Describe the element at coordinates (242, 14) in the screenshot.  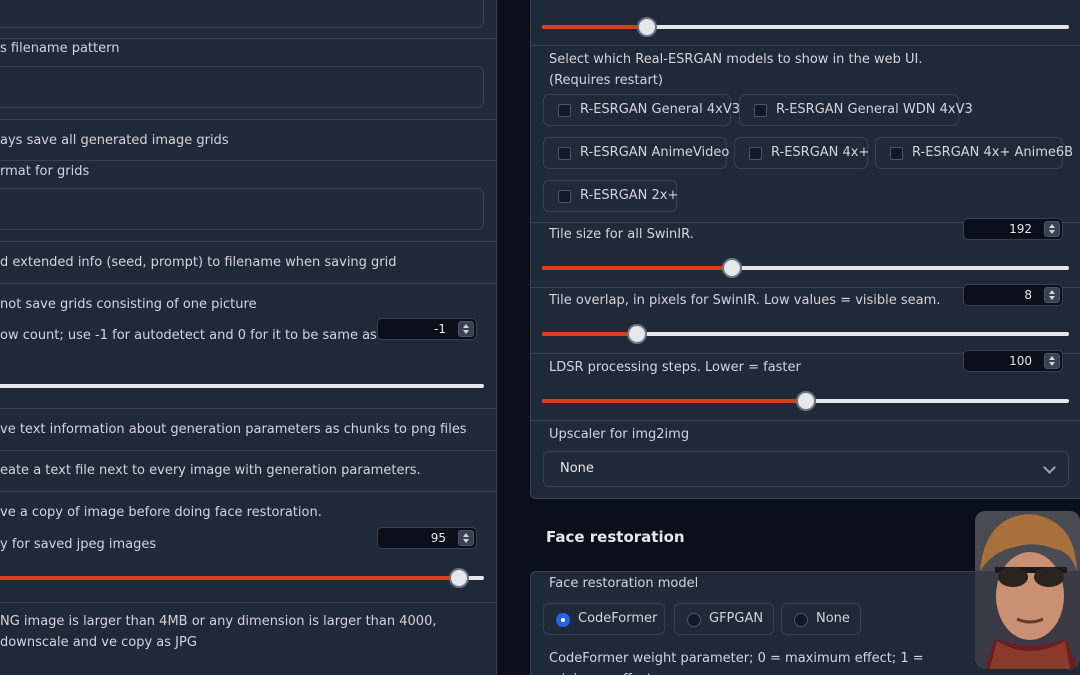
I see `prior-textbox` at that location.